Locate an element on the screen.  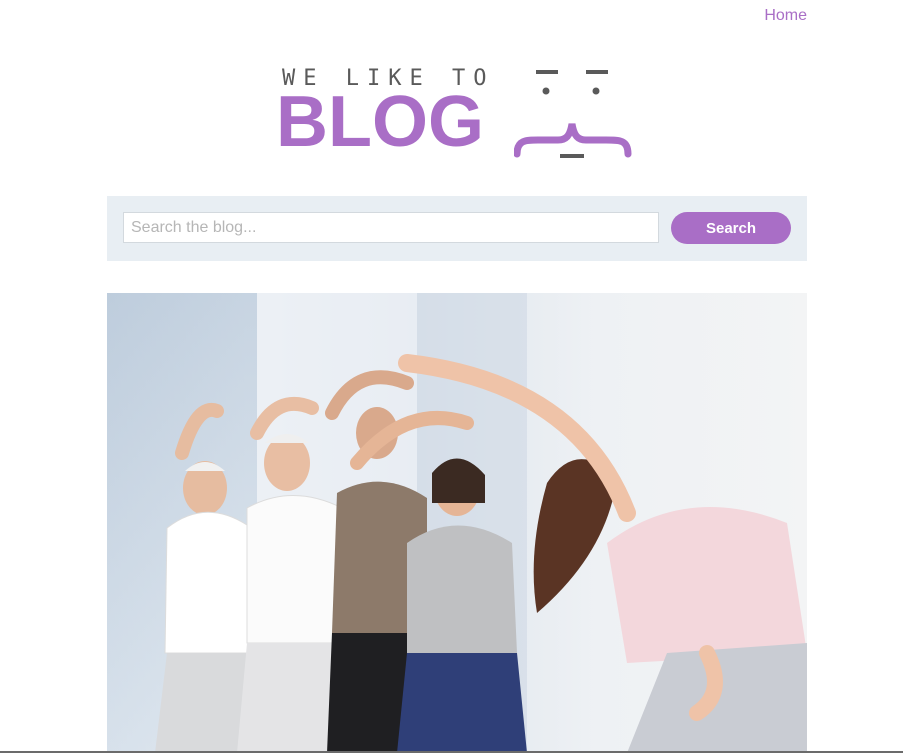
site-logo: WE LIKE TO BLOG is located at coordinates (457, 114).